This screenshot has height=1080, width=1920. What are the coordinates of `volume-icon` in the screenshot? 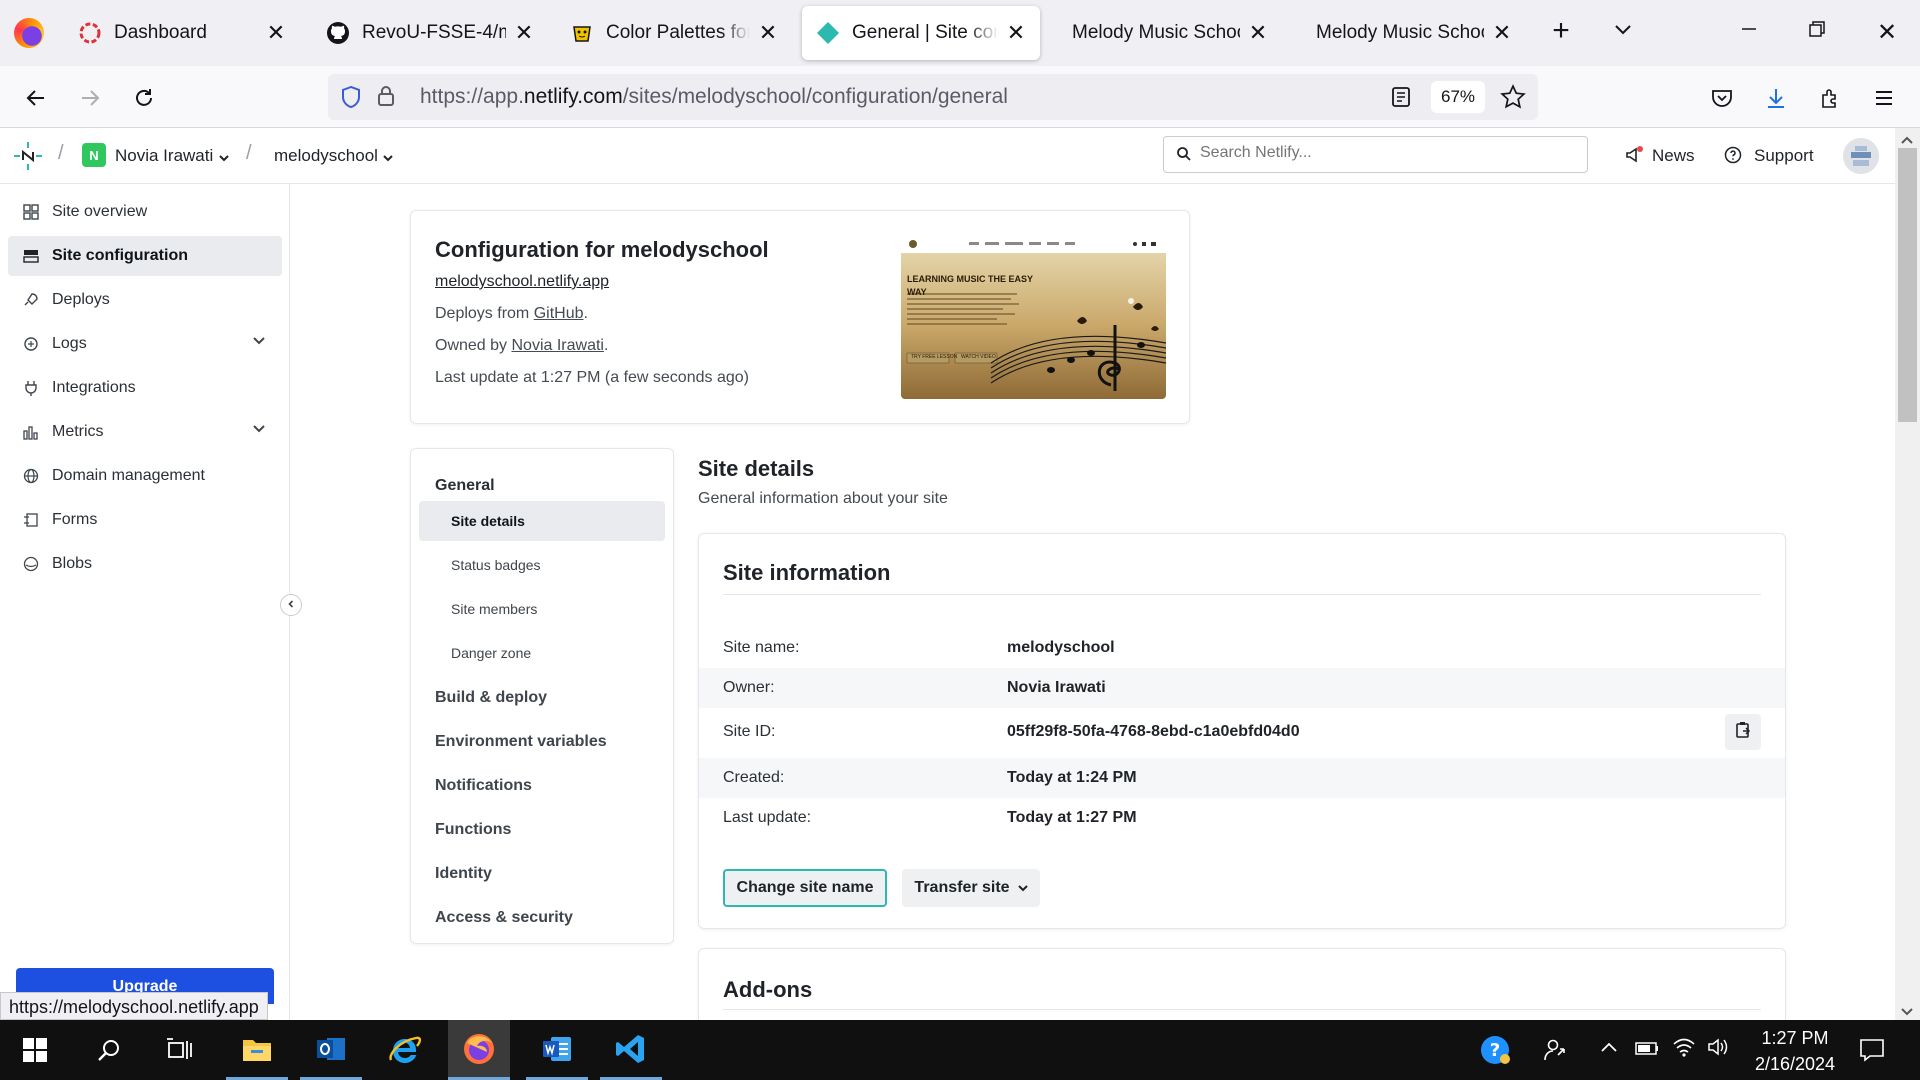 It's located at (1718, 1049).